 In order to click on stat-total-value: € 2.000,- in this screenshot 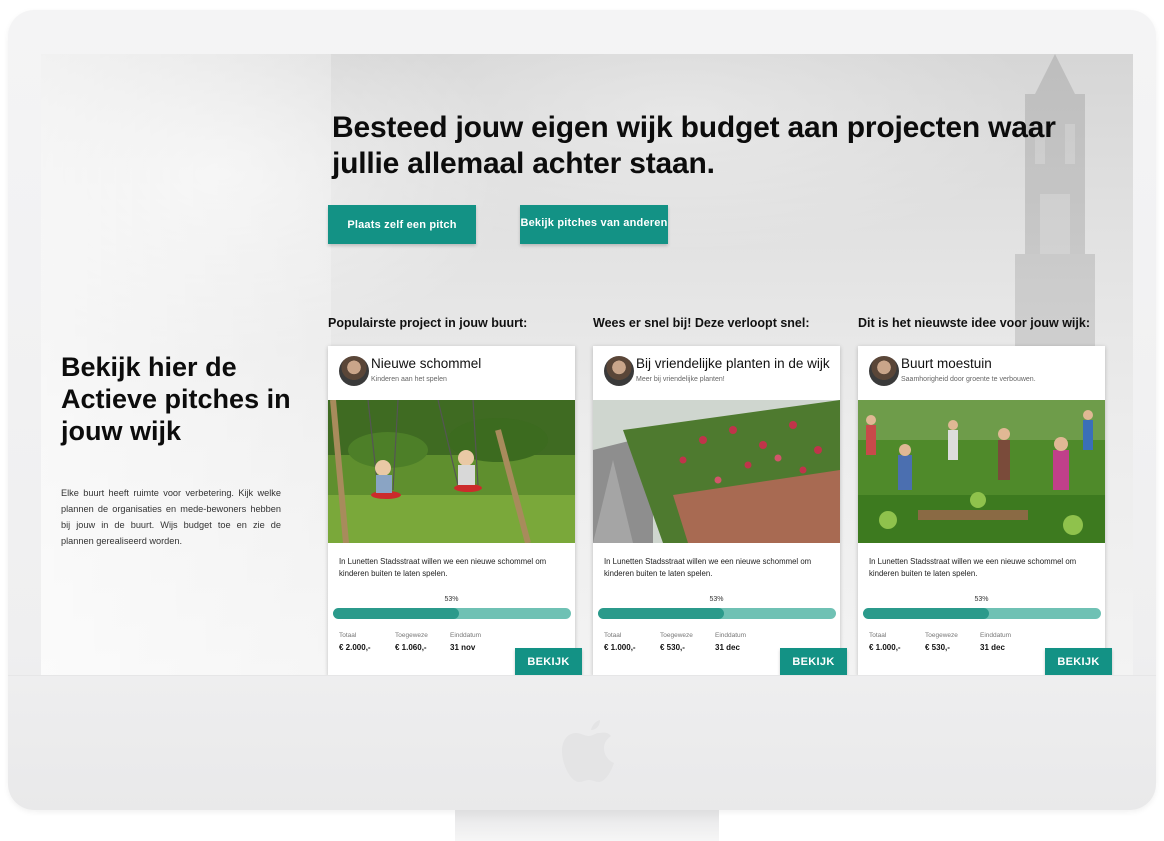, I will do `click(355, 647)`.